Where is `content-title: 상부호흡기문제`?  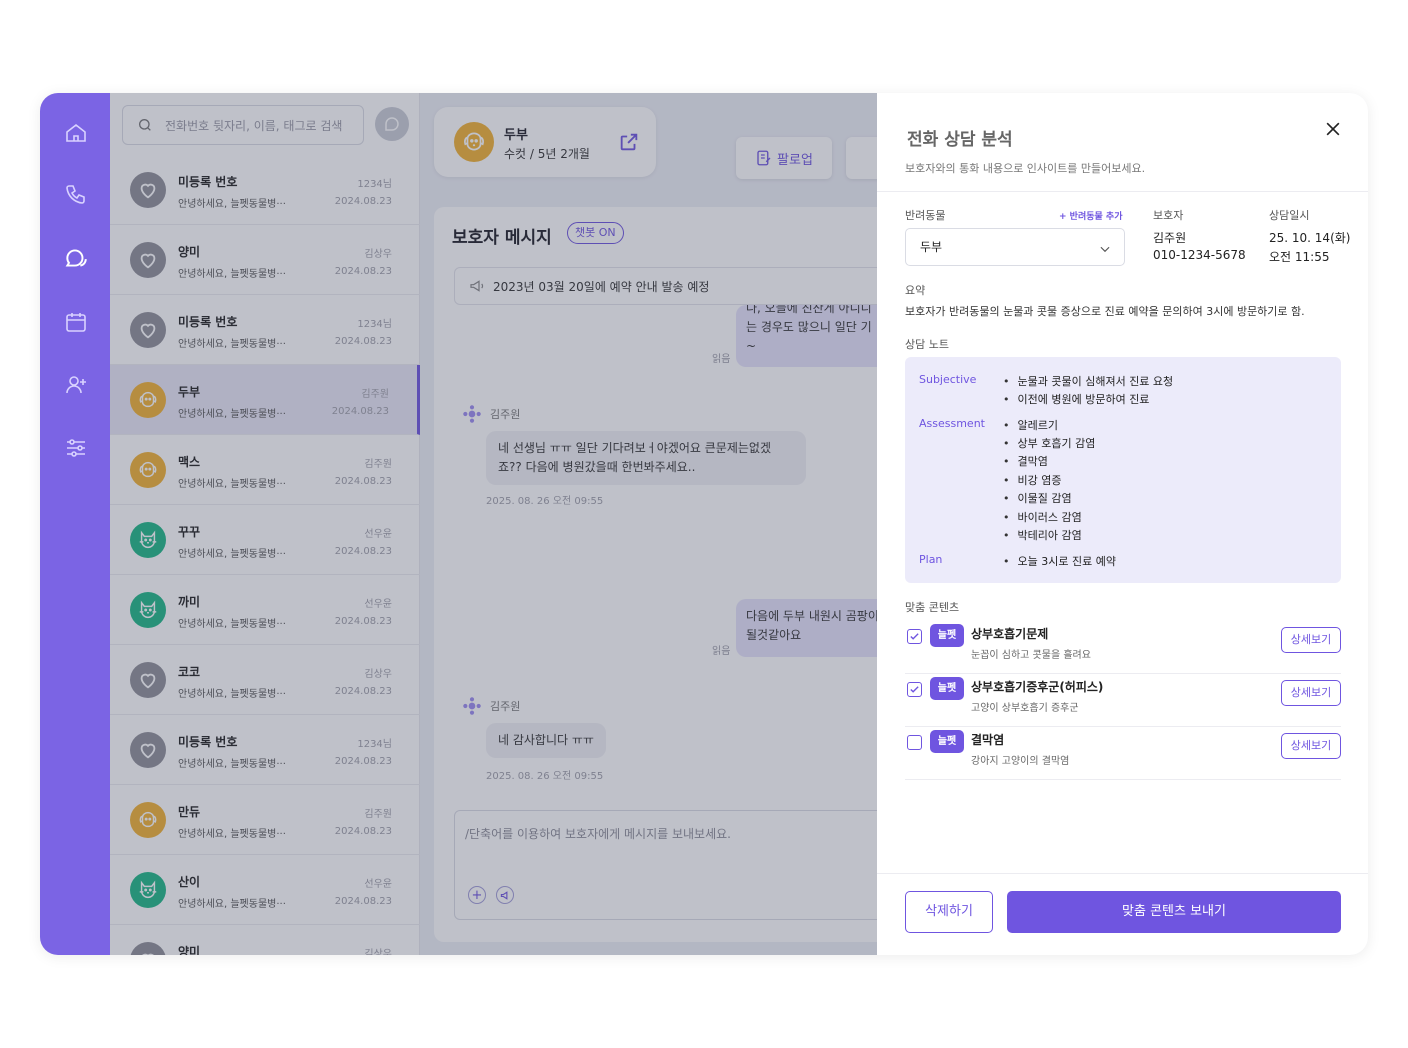 content-title: 상부호흡기문제 is located at coordinates (1010, 634).